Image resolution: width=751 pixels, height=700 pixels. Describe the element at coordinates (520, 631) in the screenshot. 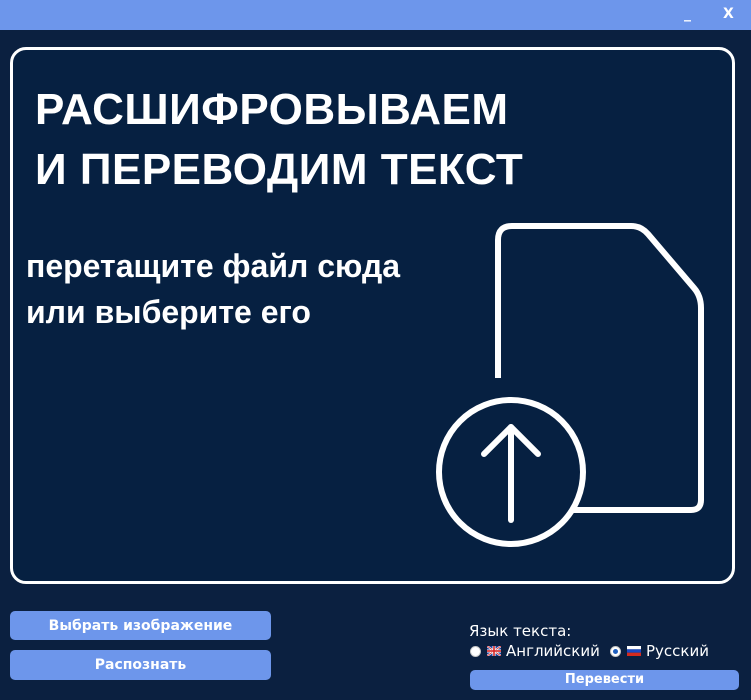

I see `language-label: Язык текста:` at that location.